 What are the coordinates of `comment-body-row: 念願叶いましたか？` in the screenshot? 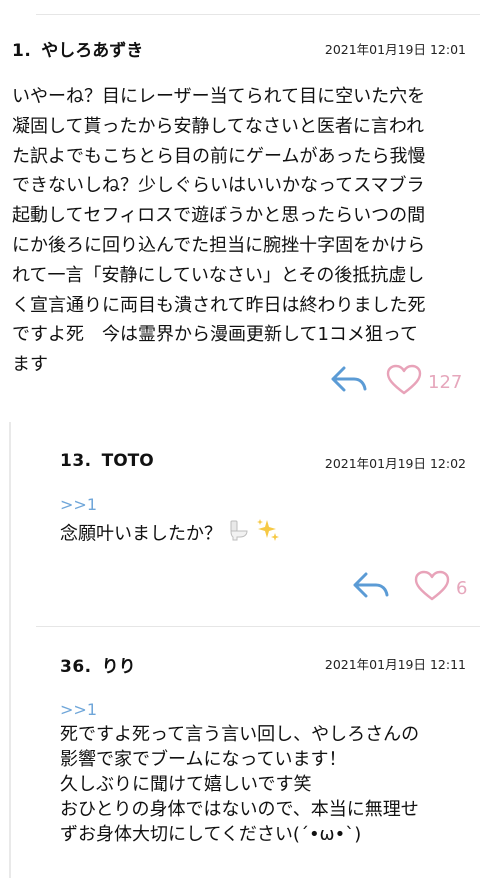 It's located at (170, 534).